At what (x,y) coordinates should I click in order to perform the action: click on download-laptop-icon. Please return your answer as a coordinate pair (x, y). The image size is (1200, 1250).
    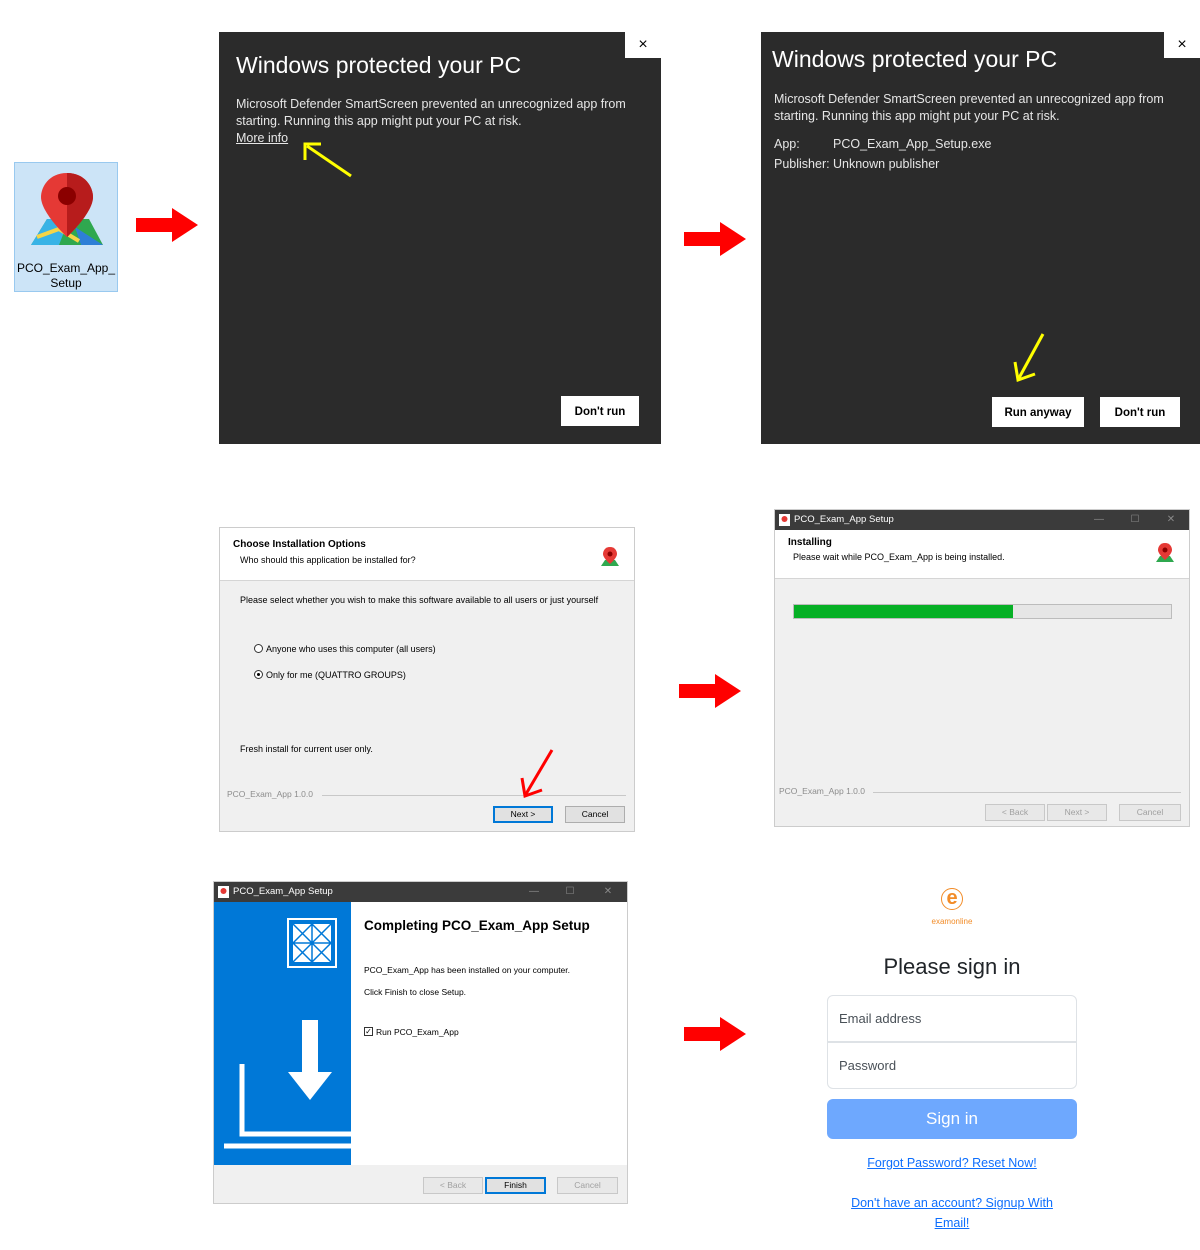
    Looking at the image, I should click on (287, 1084).